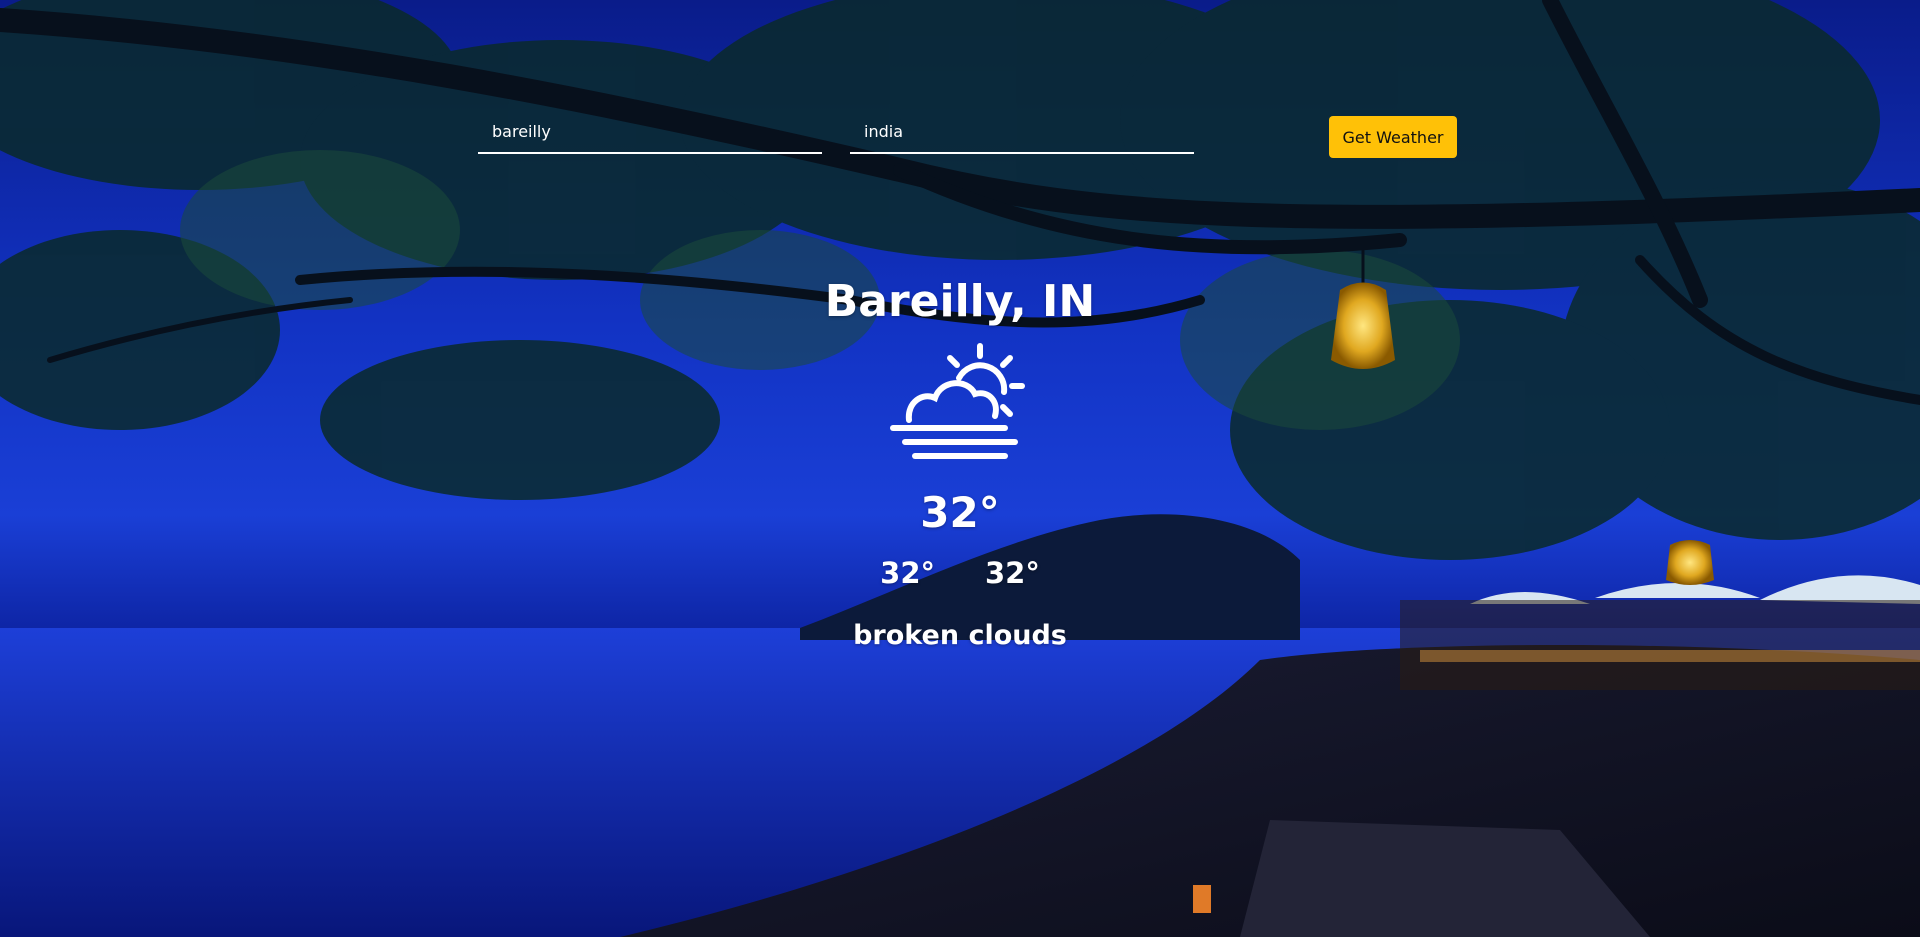 The width and height of the screenshot is (1920, 937). I want to click on country-input, so click(1022, 131).